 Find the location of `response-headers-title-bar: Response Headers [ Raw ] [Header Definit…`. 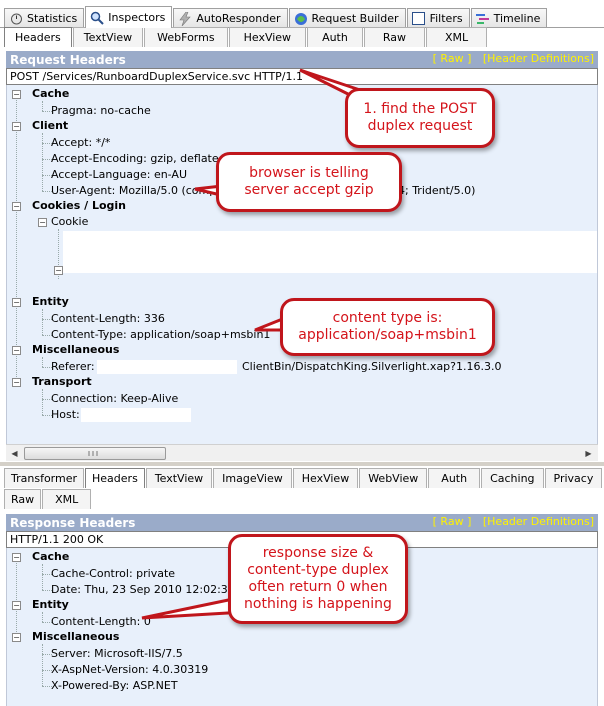

response-headers-title-bar: Response Headers [ Raw ] [Header Definit… is located at coordinates (302, 522).